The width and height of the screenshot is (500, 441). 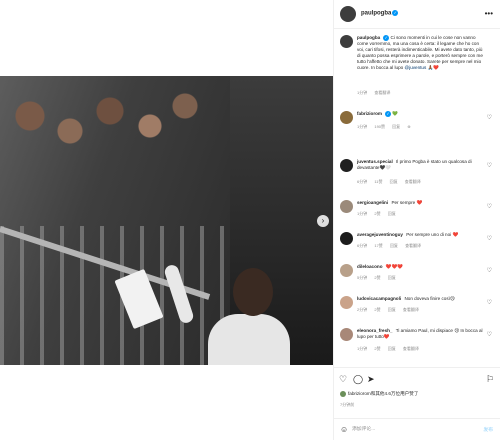 I want to click on comment-meta: 5分钟 2赞 回复, so click(x=379, y=278).